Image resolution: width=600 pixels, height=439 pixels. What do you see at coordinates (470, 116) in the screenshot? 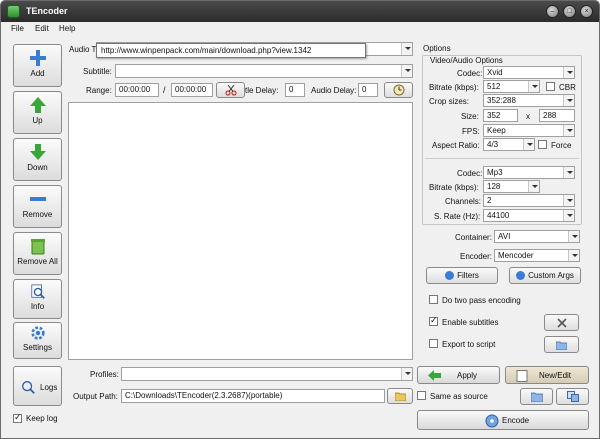
I see `size-label: Size:` at bounding box center [470, 116].